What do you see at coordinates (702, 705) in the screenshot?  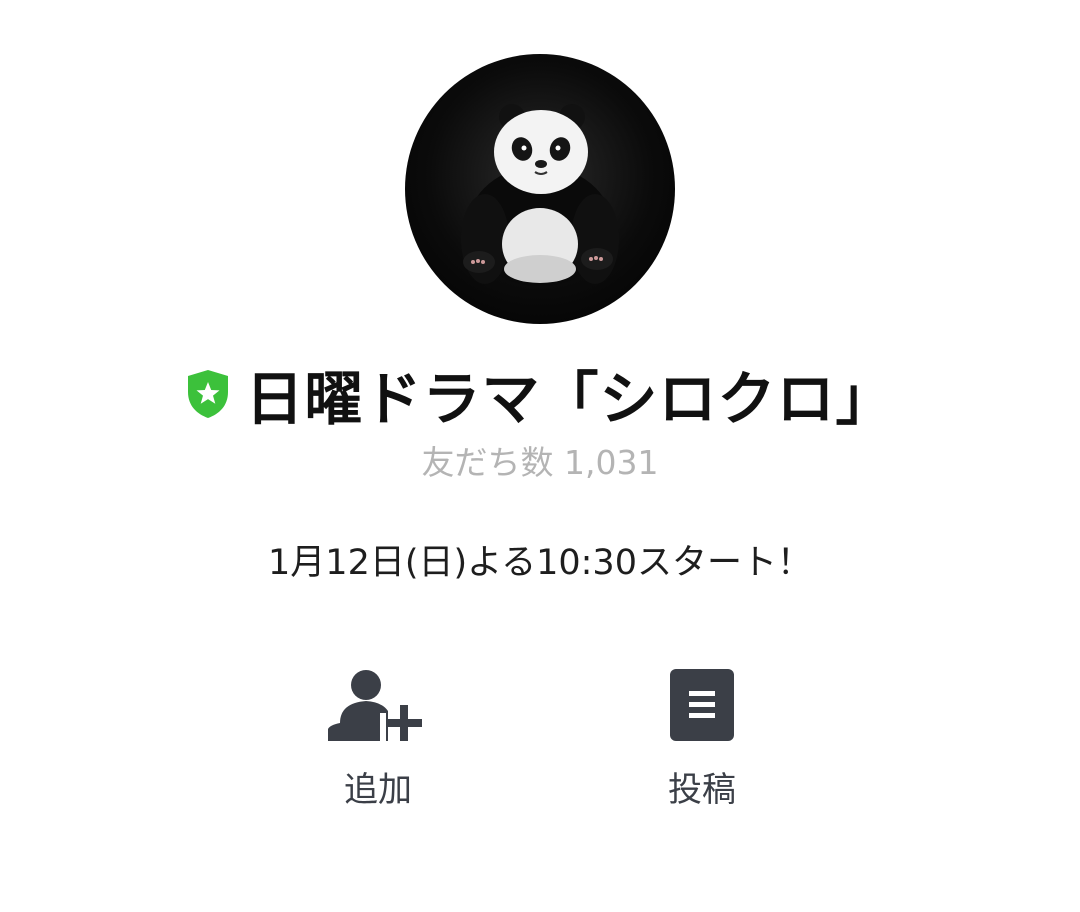 I see `posts-icon` at bounding box center [702, 705].